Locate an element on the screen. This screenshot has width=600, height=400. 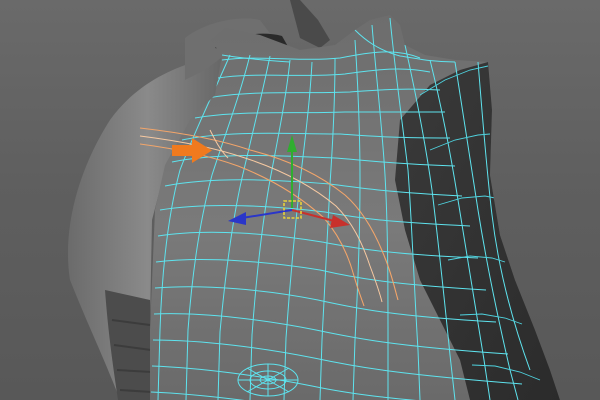
torso-lower-shadow is located at coordinates (128, 345).